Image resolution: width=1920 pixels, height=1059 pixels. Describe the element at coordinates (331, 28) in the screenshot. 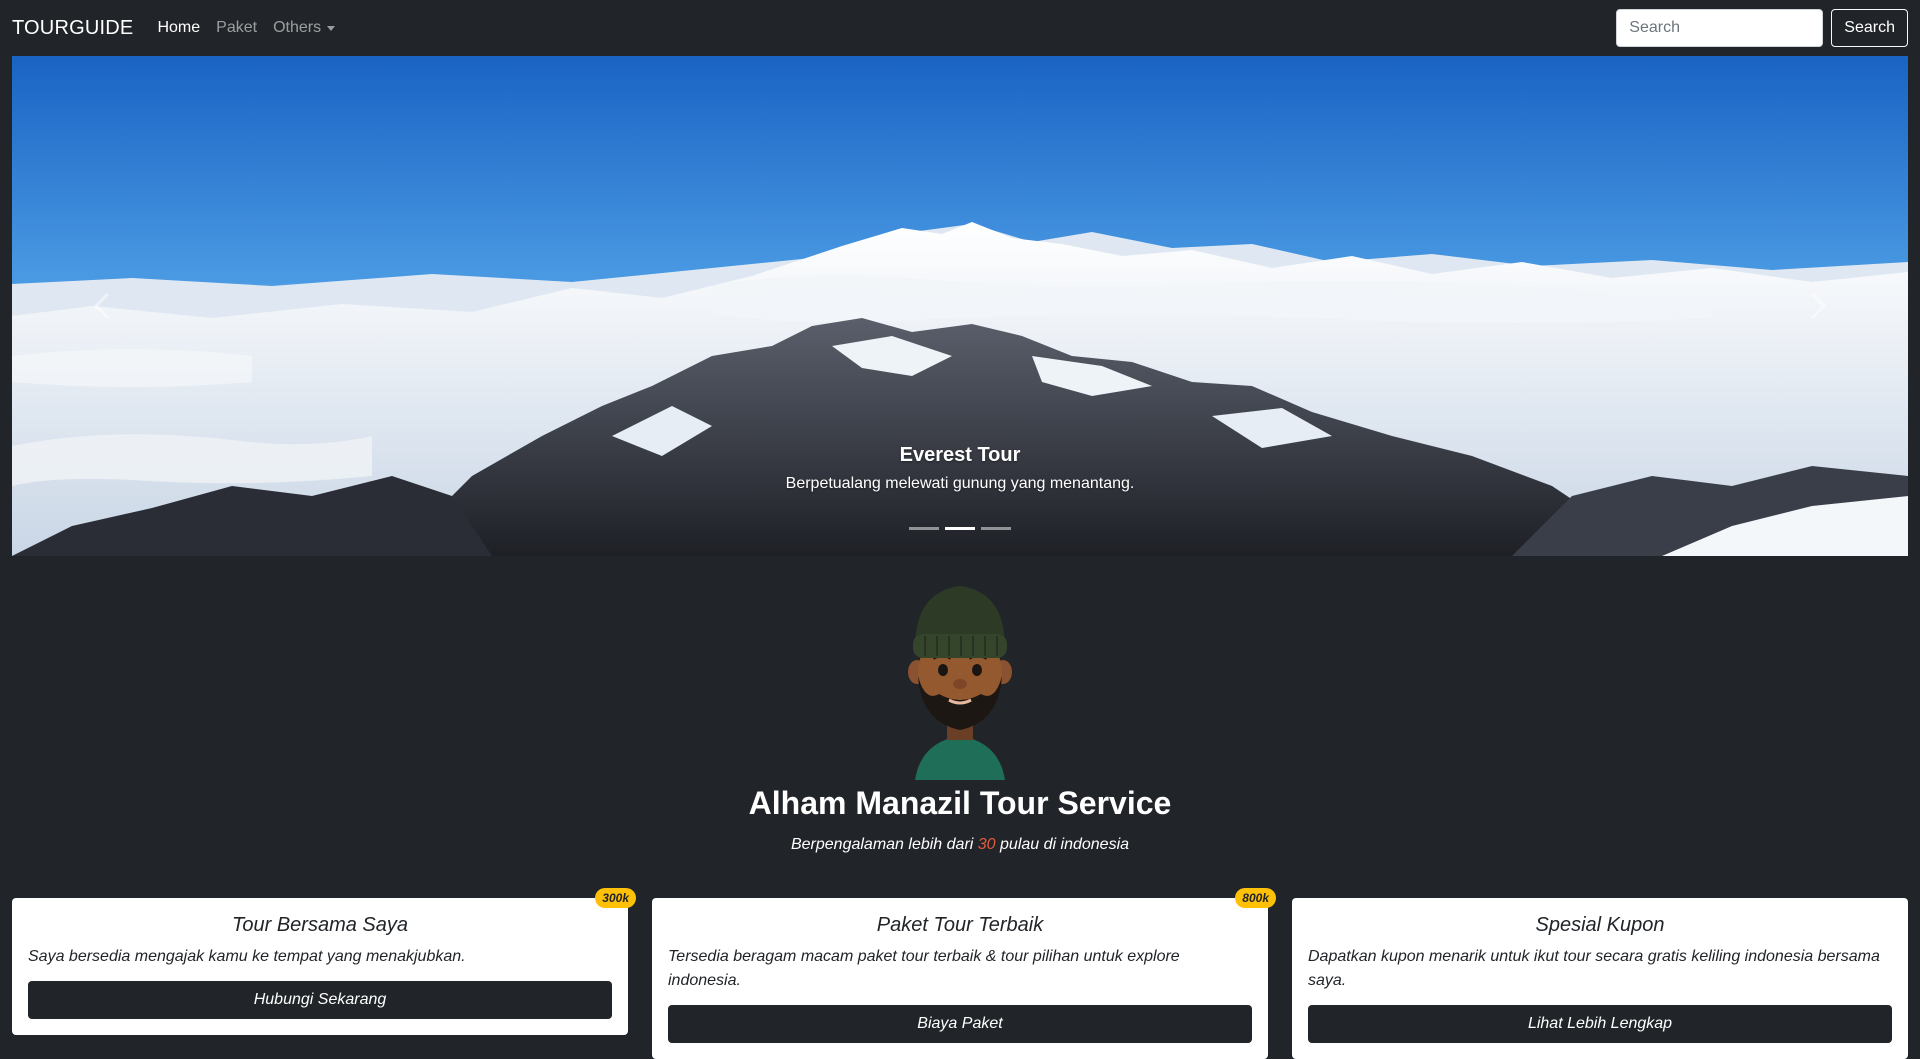

I see `caret-down-icon` at that location.